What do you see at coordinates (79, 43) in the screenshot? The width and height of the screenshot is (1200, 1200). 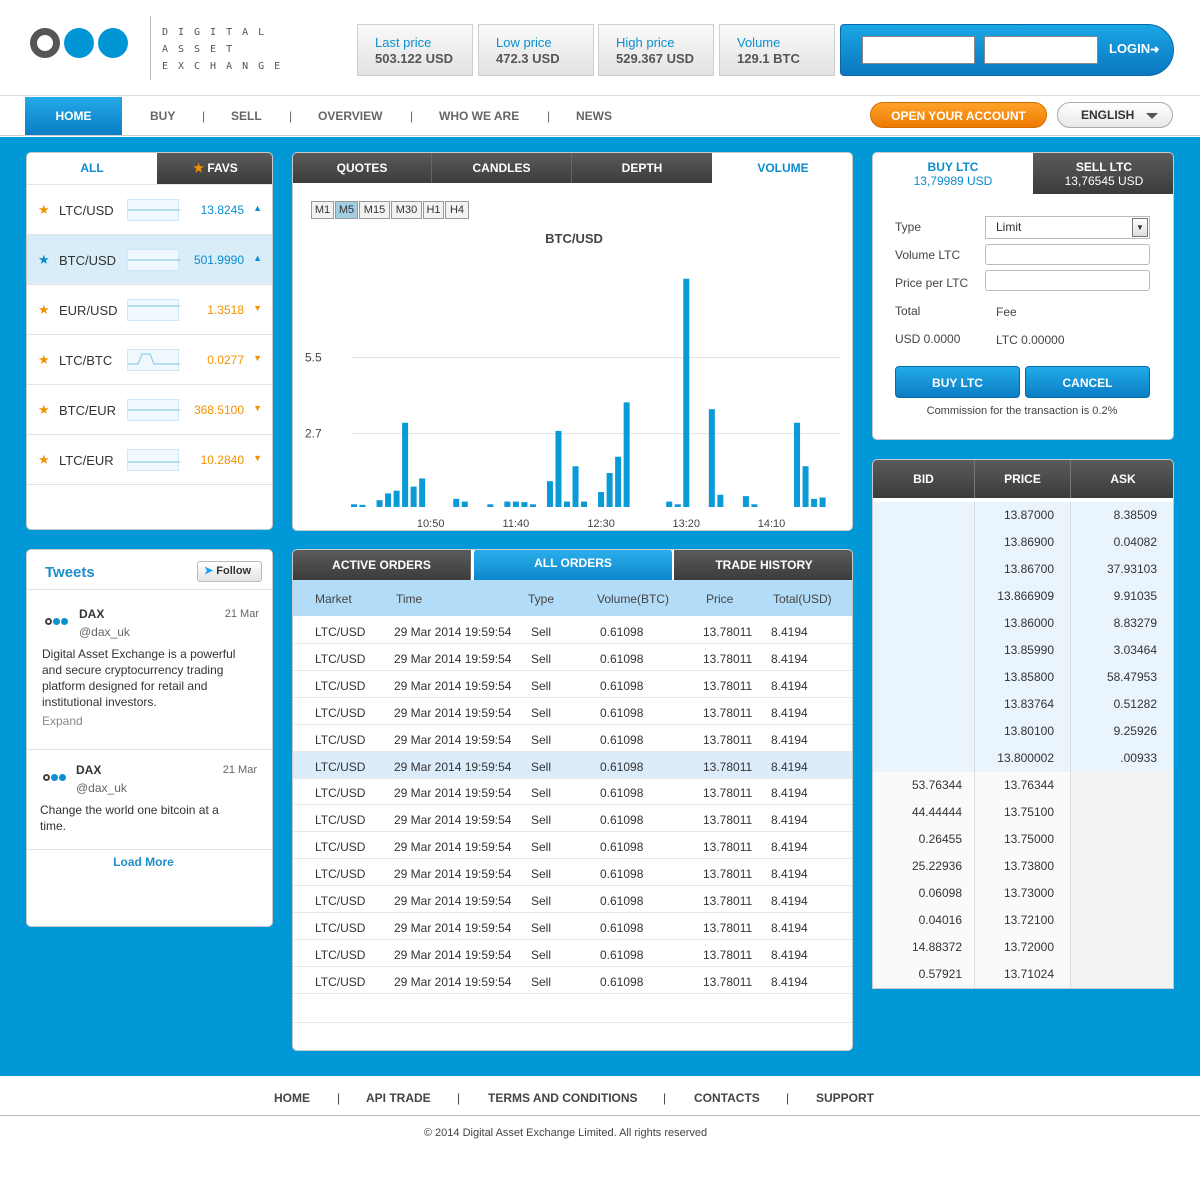 I see `logo-mark` at bounding box center [79, 43].